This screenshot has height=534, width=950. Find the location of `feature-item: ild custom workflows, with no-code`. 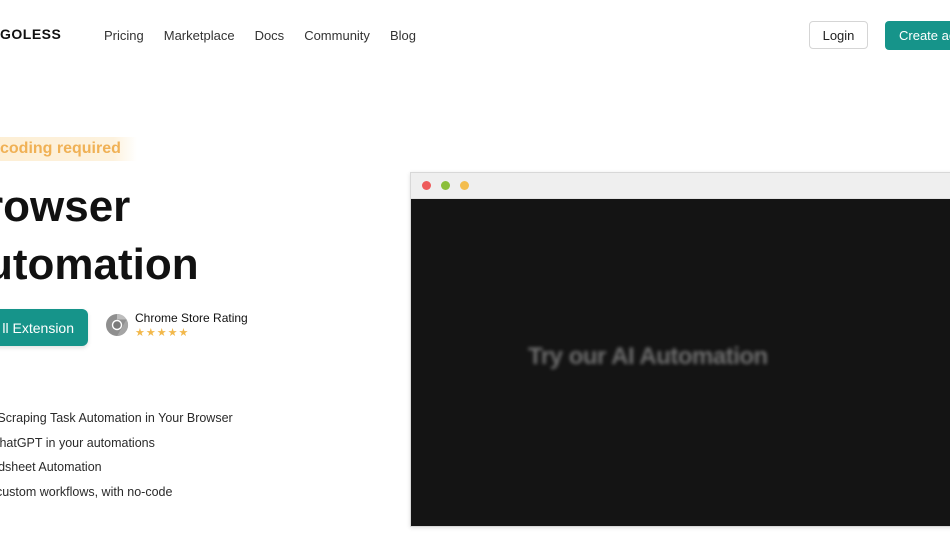

feature-item: ild custom workflows, with no-code is located at coordinates (86, 492).